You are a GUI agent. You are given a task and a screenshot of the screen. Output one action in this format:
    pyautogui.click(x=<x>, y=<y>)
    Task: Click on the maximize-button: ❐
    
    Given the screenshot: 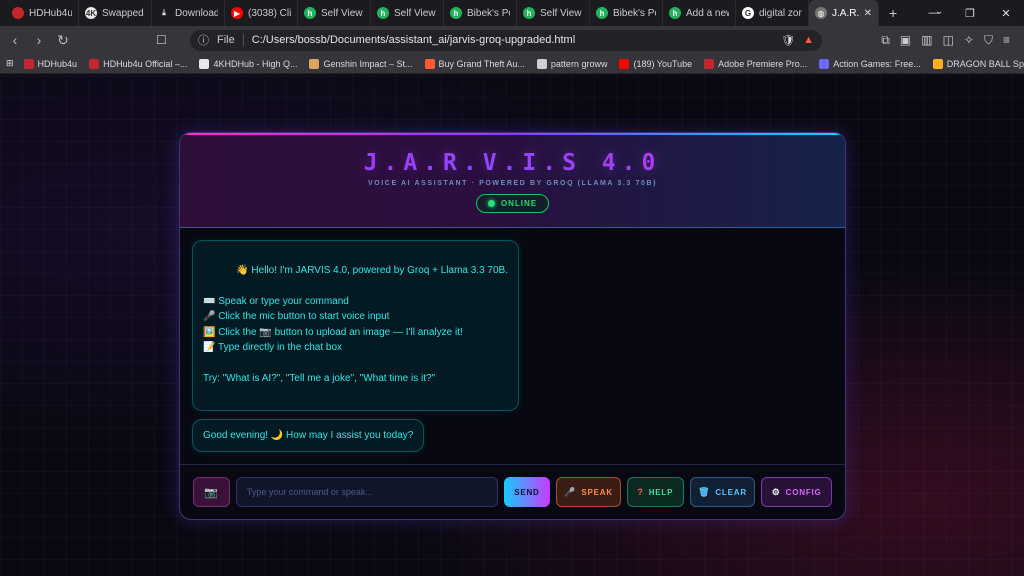 What is the action you would take?
    pyautogui.click(x=970, y=13)
    